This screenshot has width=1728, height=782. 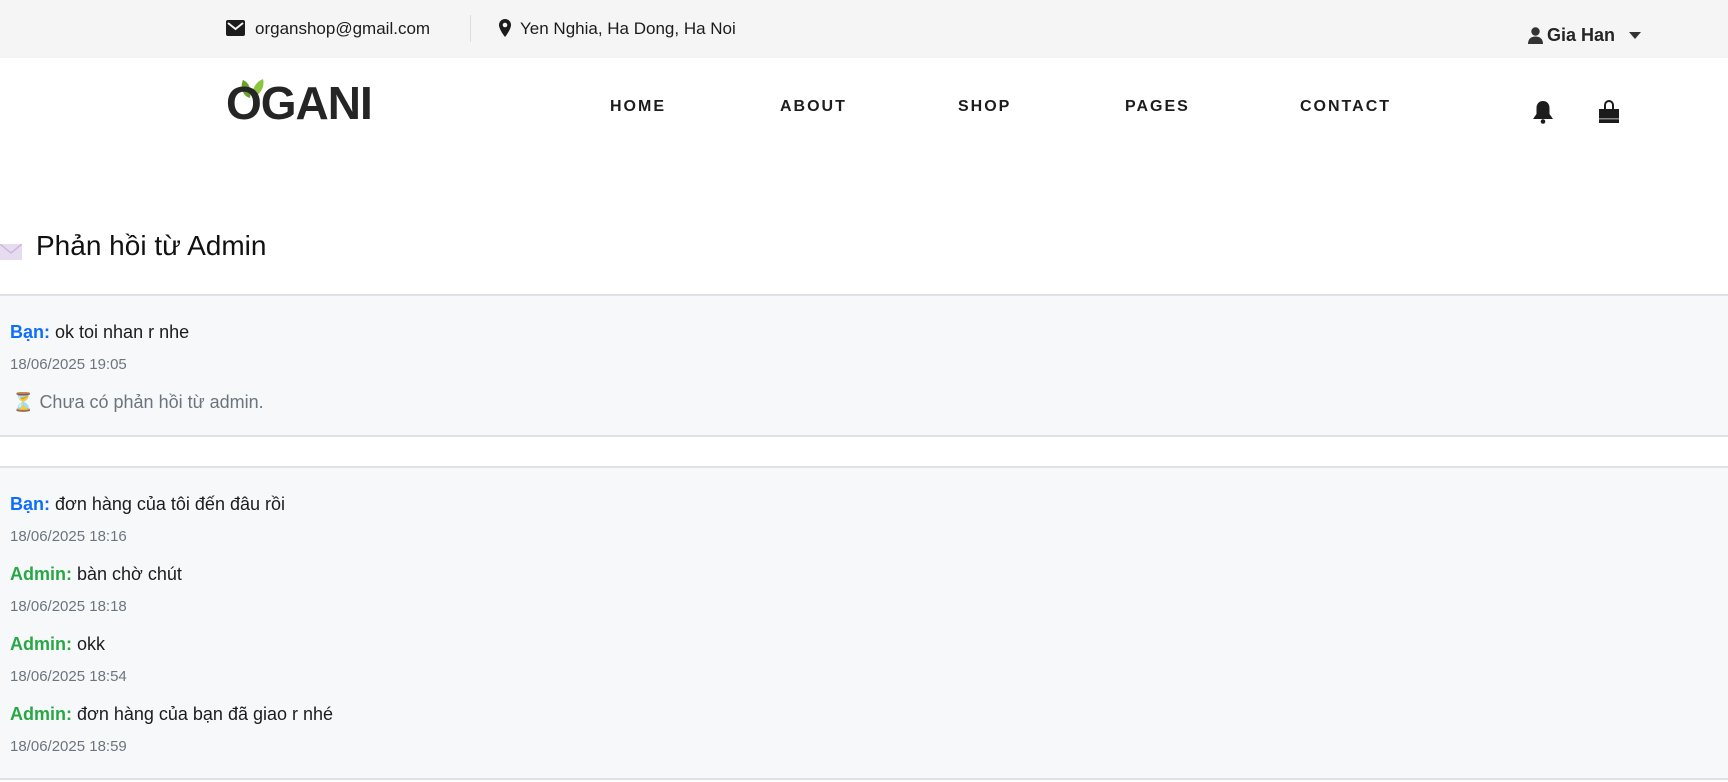 What do you see at coordinates (129, 574) in the screenshot?
I see `message-text: bàn chờ chút` at bounding box center [129, 574].